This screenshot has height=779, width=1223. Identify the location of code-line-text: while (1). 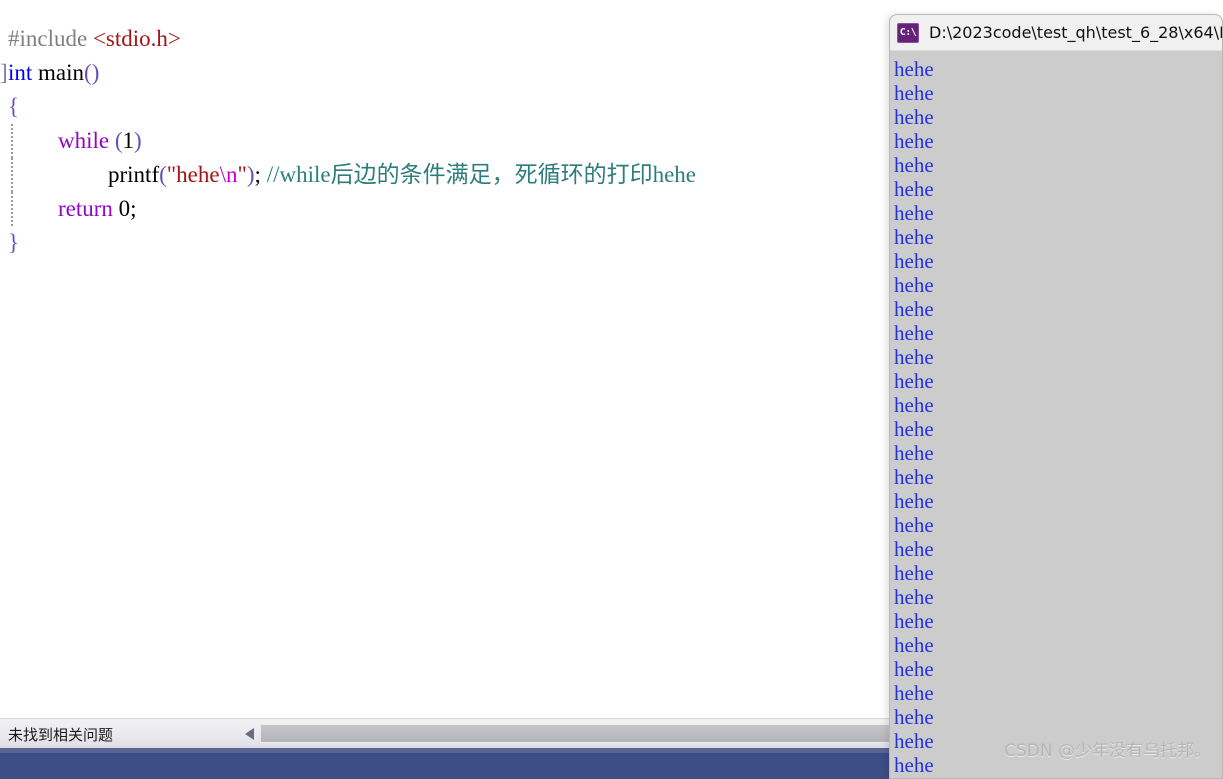
(100, 140).